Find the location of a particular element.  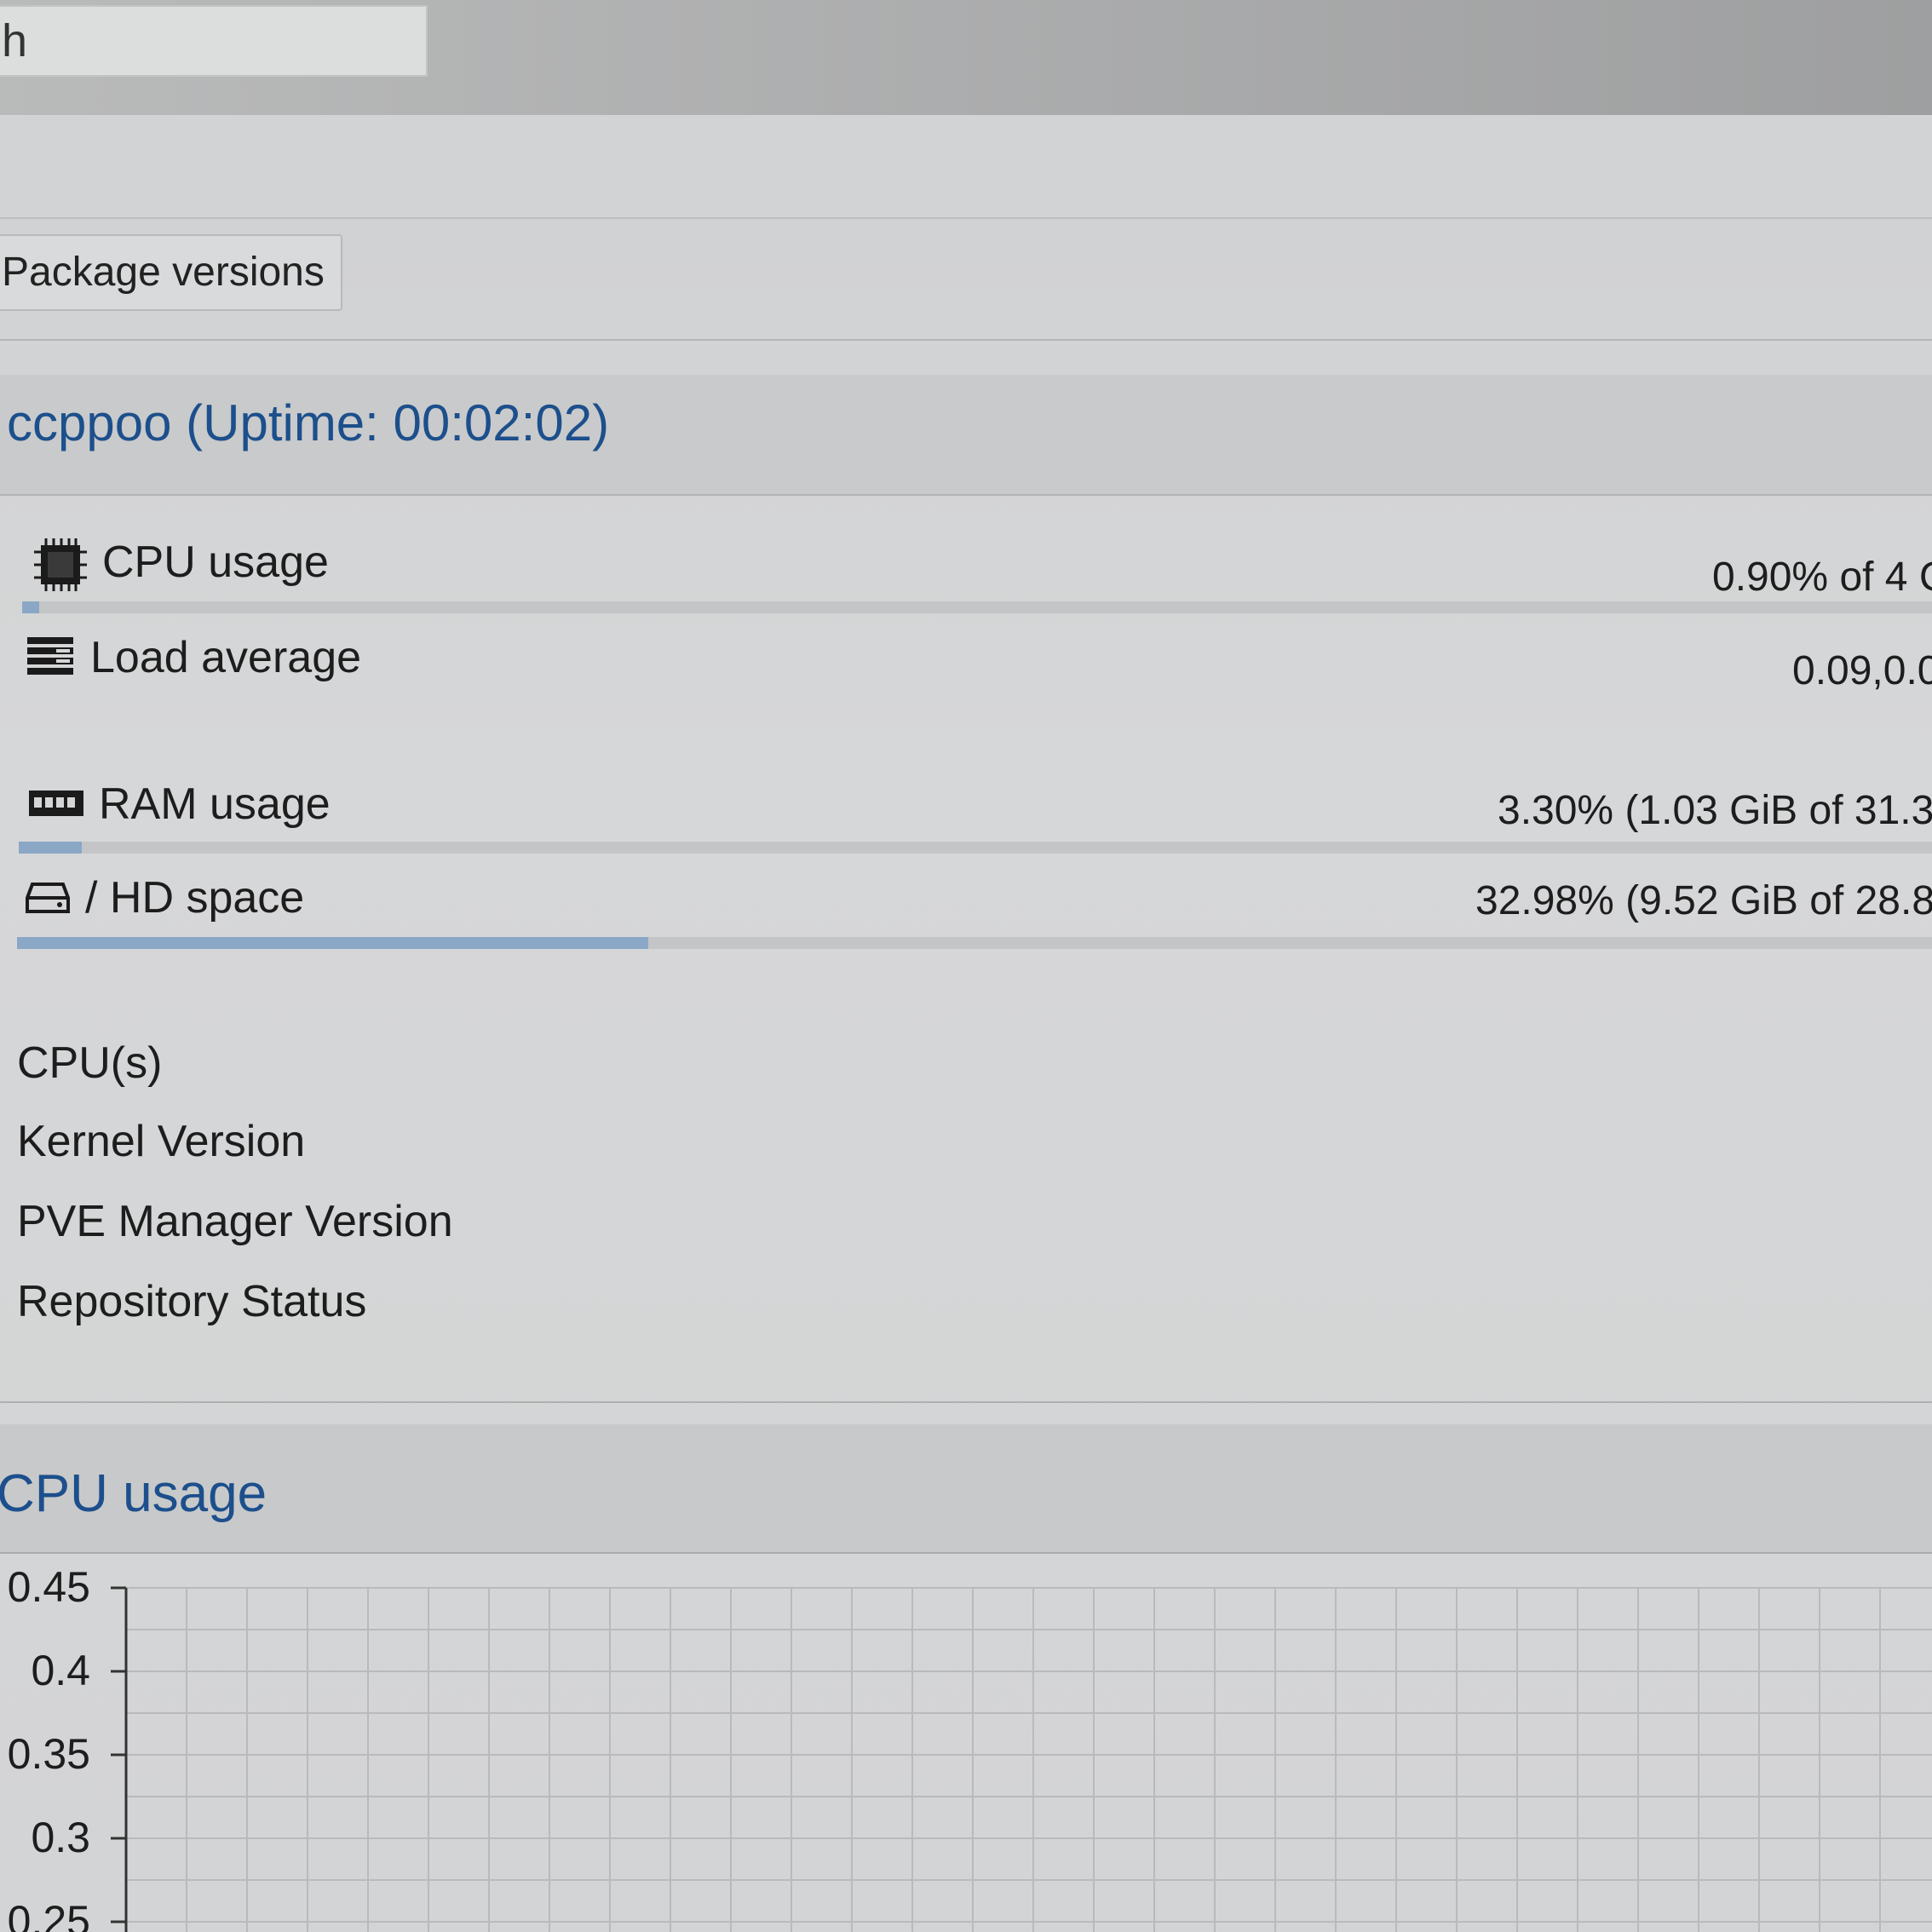

ram-usage-label: RAM usage is located at coordinates (215, 804).